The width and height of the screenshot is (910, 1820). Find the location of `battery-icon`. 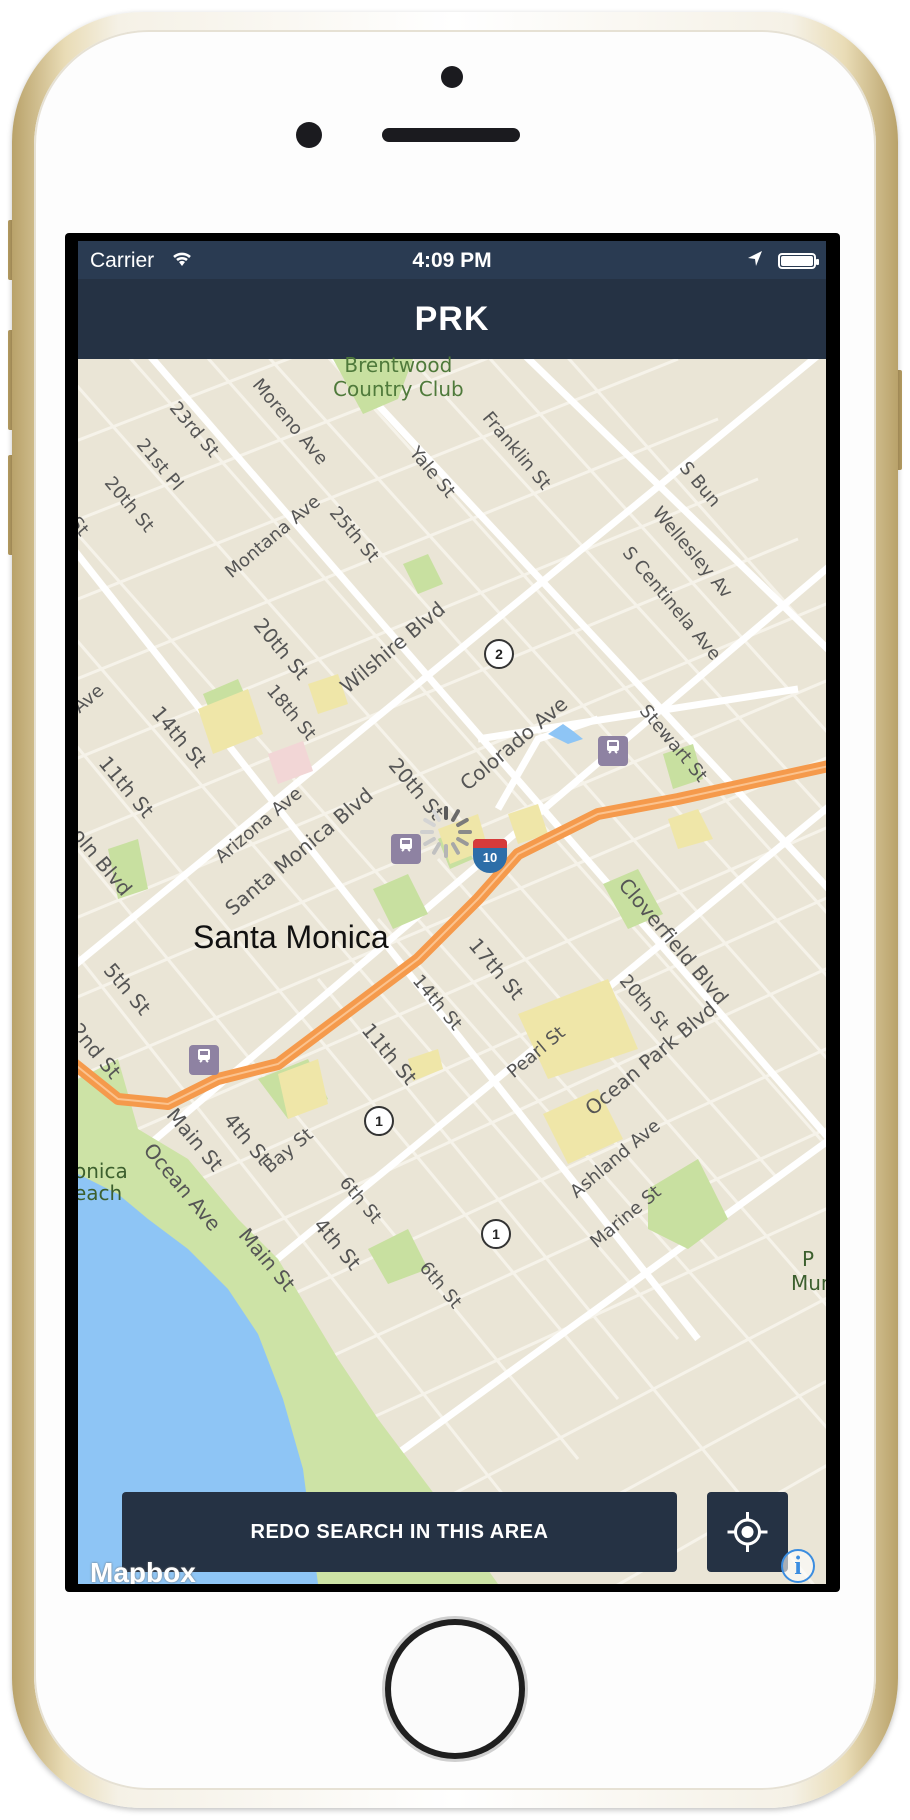

battery-icon is located at coordinates (798, 261).